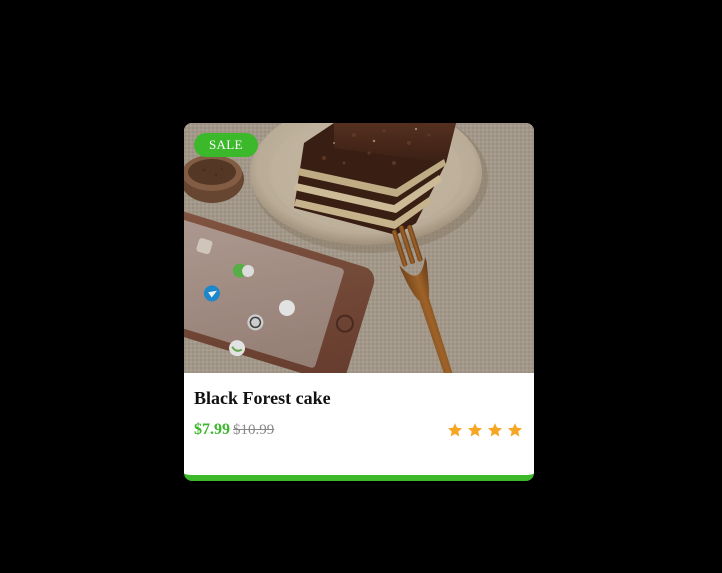 This screenshot has width=722, height=573. I want to click on product-info: Black Forest cake $7.99 $10.99, so click(359, 407).